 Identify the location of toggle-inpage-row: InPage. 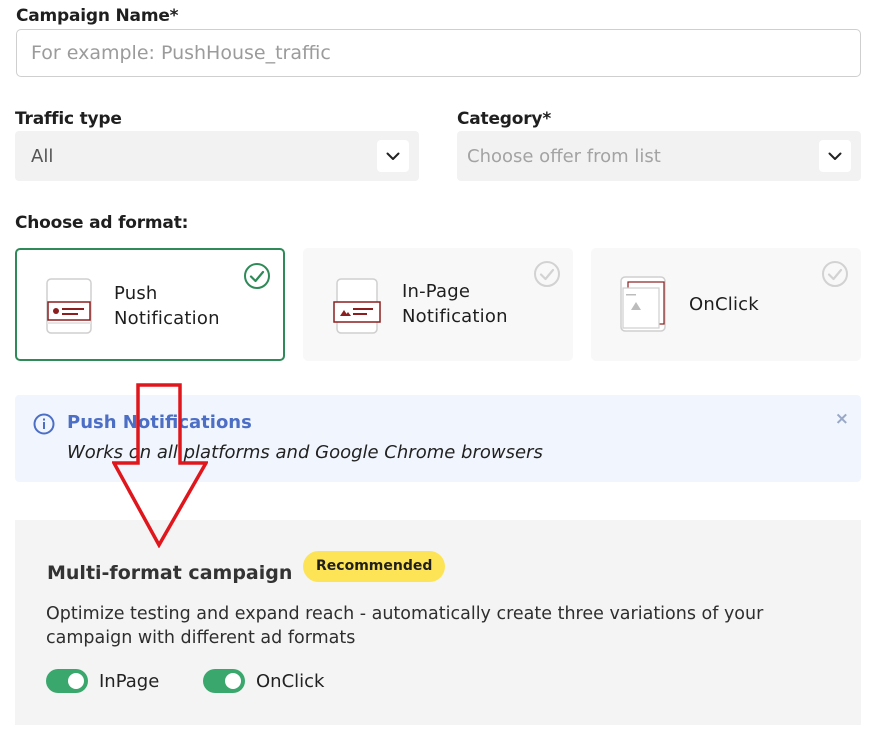
(102, 681).